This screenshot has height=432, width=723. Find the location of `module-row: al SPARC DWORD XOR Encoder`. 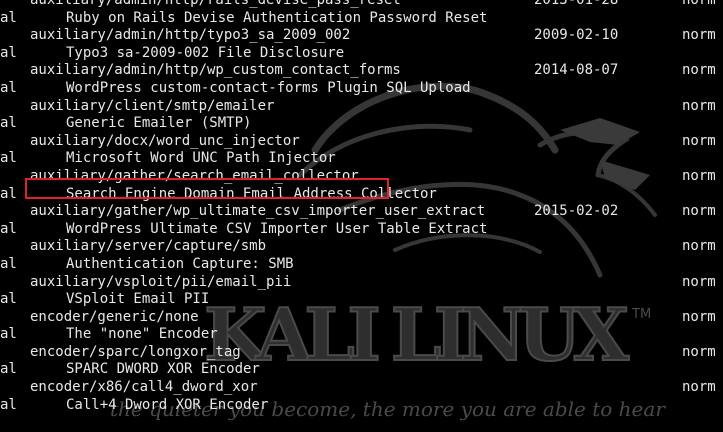

module-row: al SPARC DWORD XOR Encoder is located at coordinates (361, 370).